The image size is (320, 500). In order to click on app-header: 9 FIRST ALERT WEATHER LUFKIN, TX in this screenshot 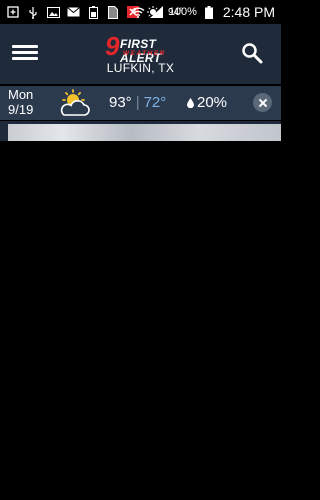, I will do `click(140, 54)`.